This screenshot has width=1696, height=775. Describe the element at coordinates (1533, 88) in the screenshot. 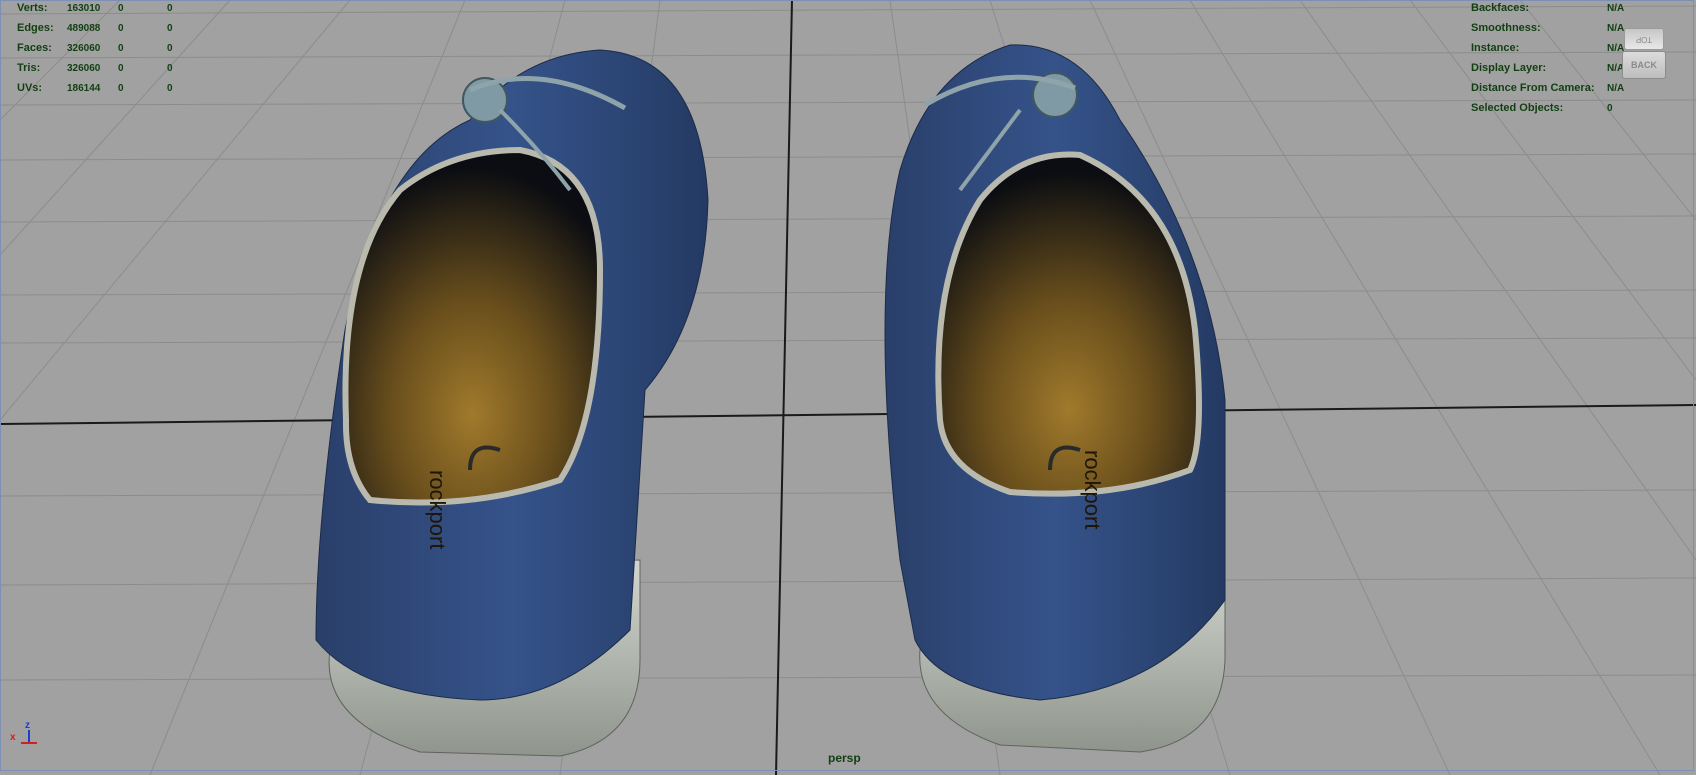

I see `object-info-label: Distance From Camera:` at that location.